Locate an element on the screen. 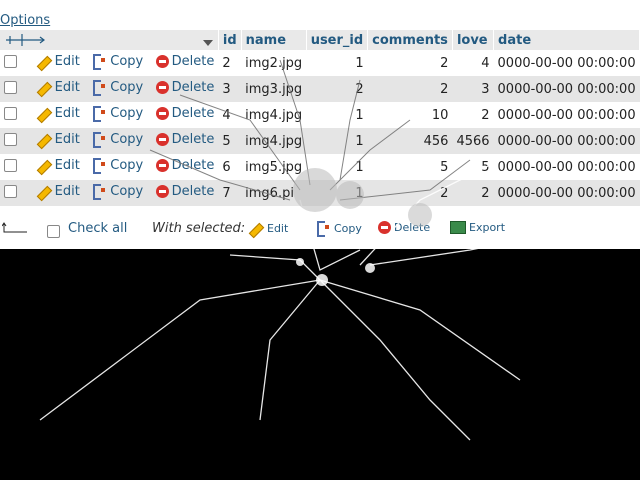 Image resolution: width=640 pixels, height=480 pixels. check-all-checkbox is located at coordinates (53, 231).